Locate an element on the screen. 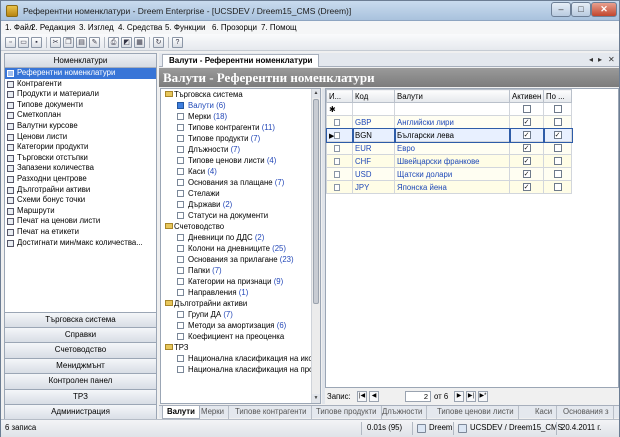  tree-group: Счетоводство is located at coordinates (236, 226).